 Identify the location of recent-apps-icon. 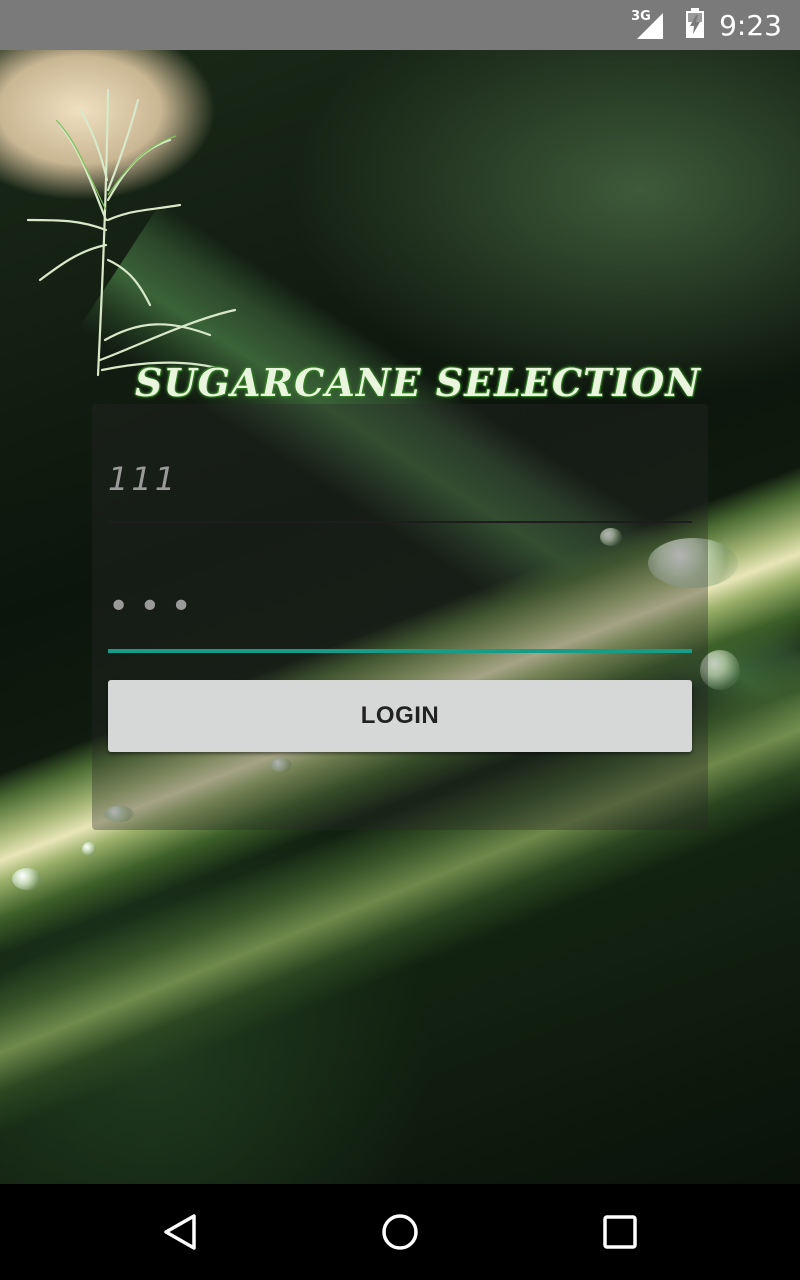
(620, 1232).